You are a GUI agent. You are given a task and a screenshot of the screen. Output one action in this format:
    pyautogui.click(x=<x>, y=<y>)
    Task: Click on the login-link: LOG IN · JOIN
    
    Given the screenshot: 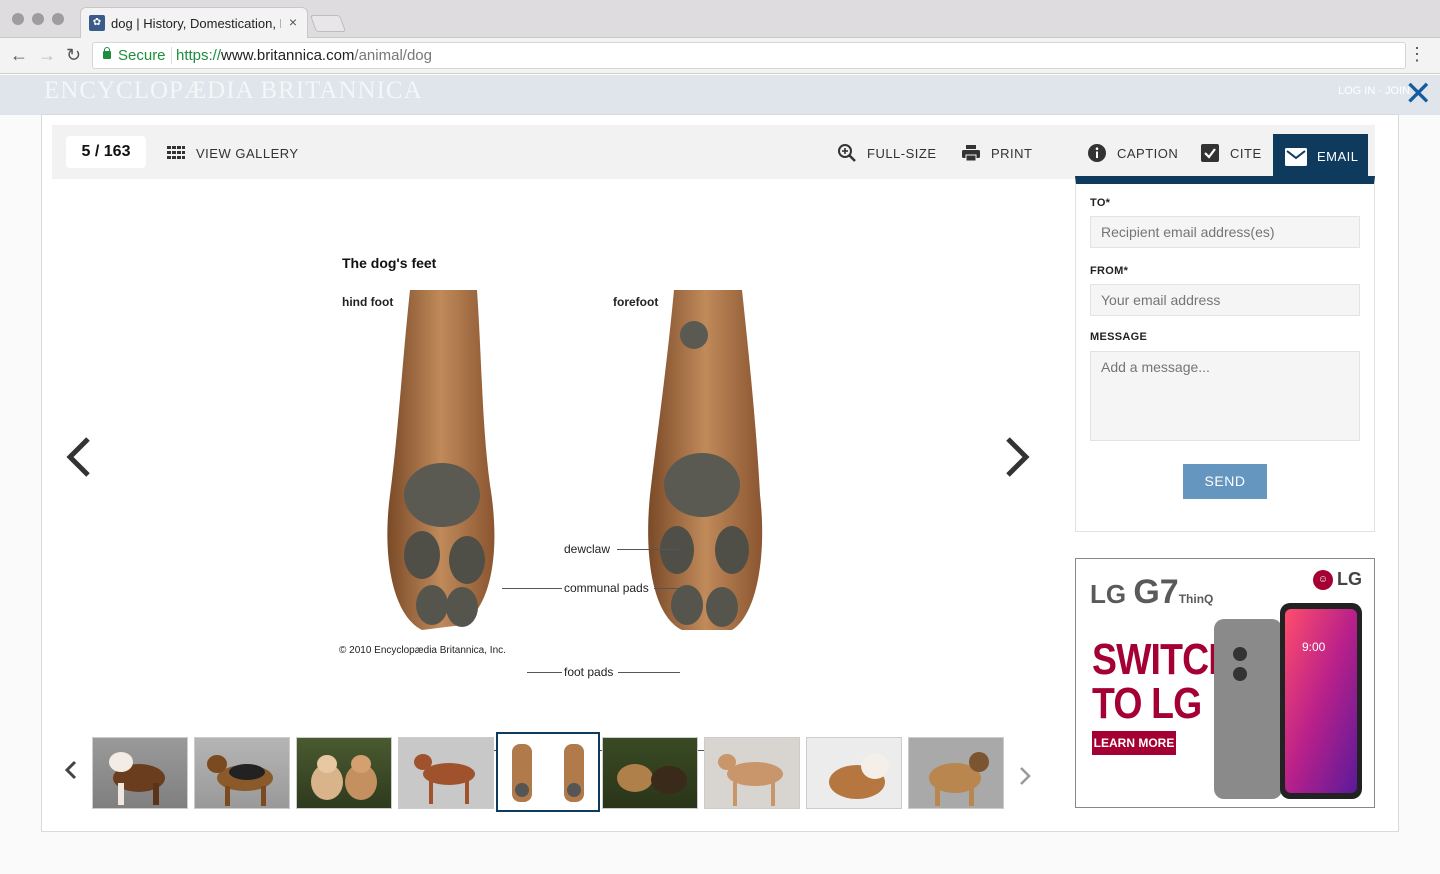 What is the action you would take?
    pyautogui.click(x=1374, y=91)
    